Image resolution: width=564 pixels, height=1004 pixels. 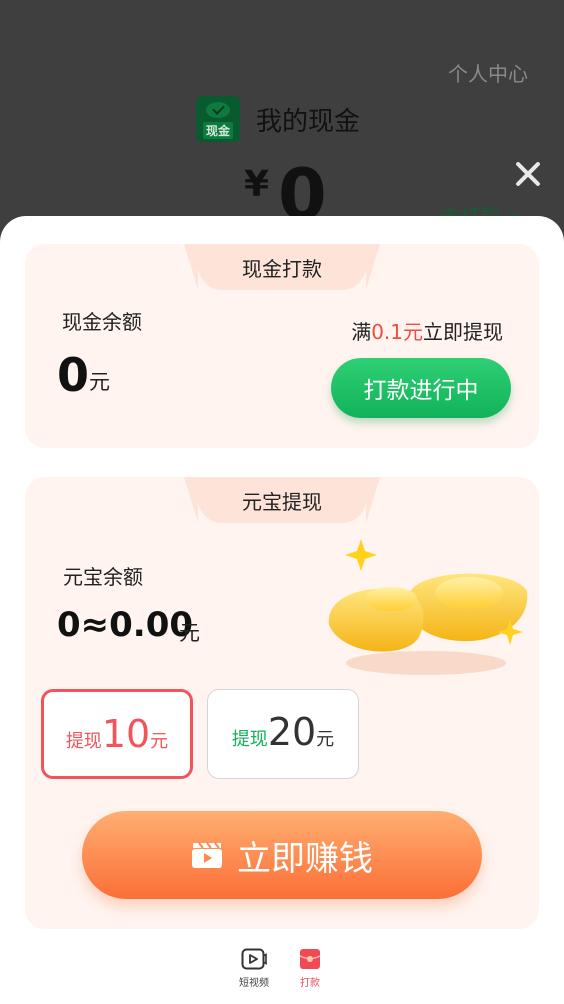 What do you see at coordinates (361, 332) in the screenshot?
I see `condition-prefix: 满` at bounding box center [361, 332].